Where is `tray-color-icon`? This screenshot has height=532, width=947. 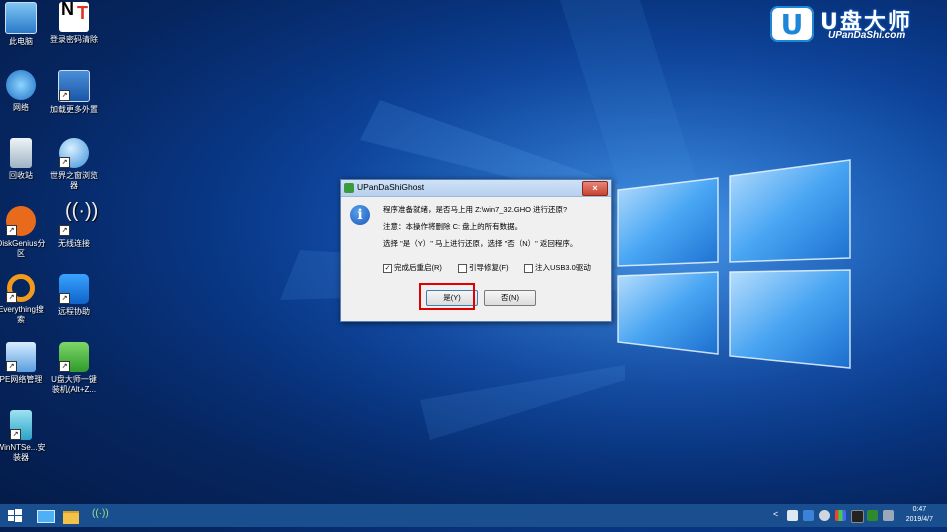 tray-color-icon is located at coordinates (840, 515).